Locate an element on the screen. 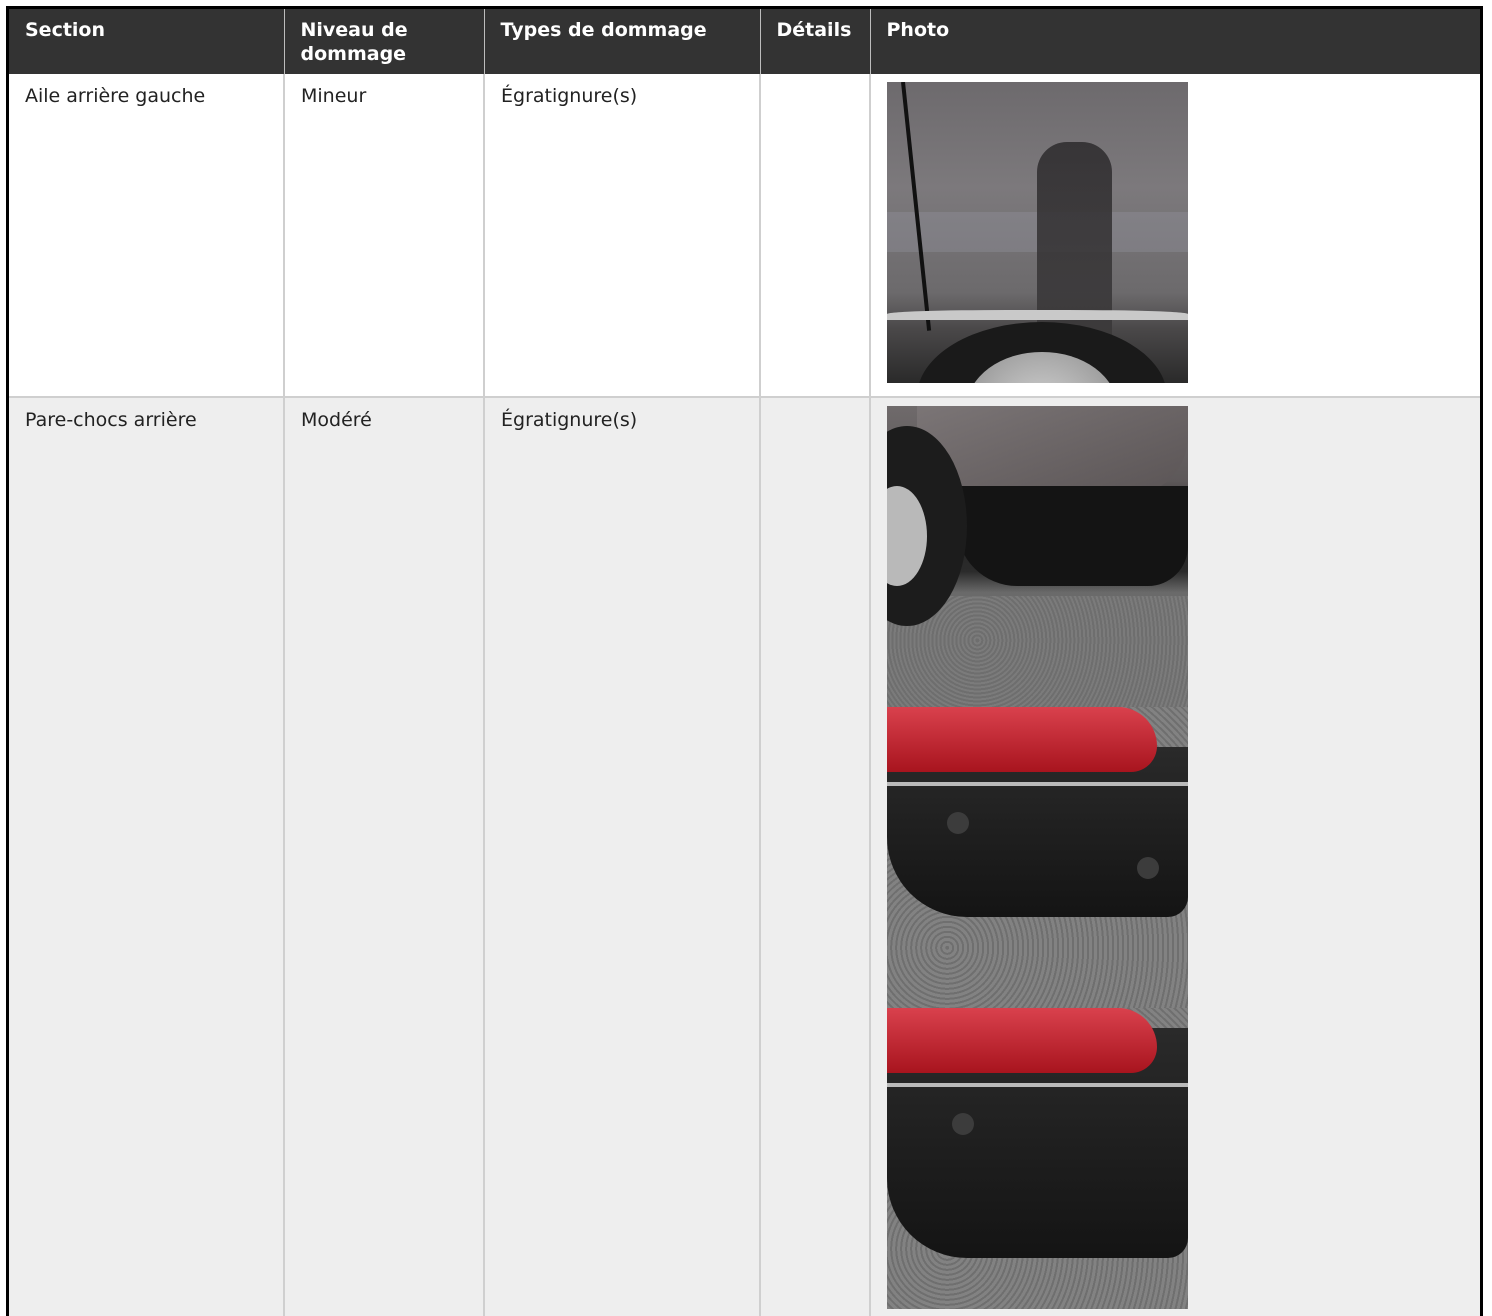 The height and width of the screenshot is (1316, 1492). cell-niveau: Mineur is located at coordinates (383, 236).